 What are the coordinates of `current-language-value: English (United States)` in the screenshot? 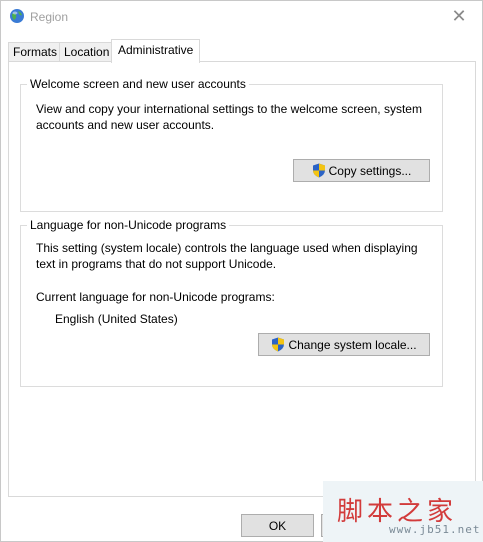 It's located at (116, 319).